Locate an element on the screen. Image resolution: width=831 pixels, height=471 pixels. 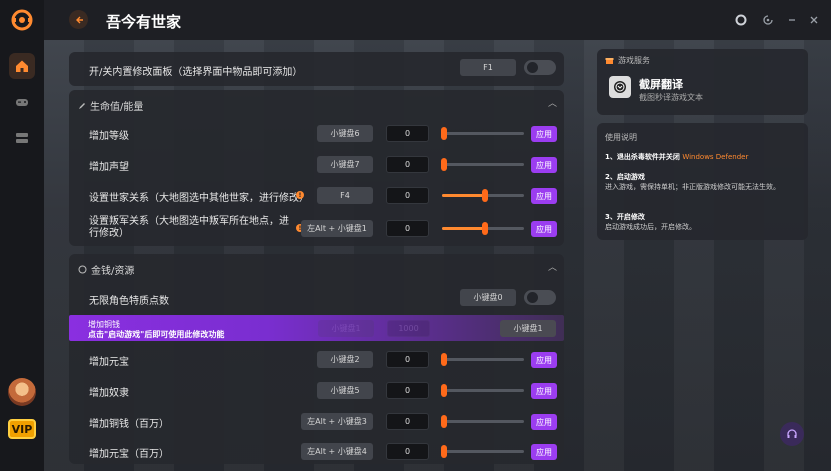
back-button is located at coordinates (78, 19).